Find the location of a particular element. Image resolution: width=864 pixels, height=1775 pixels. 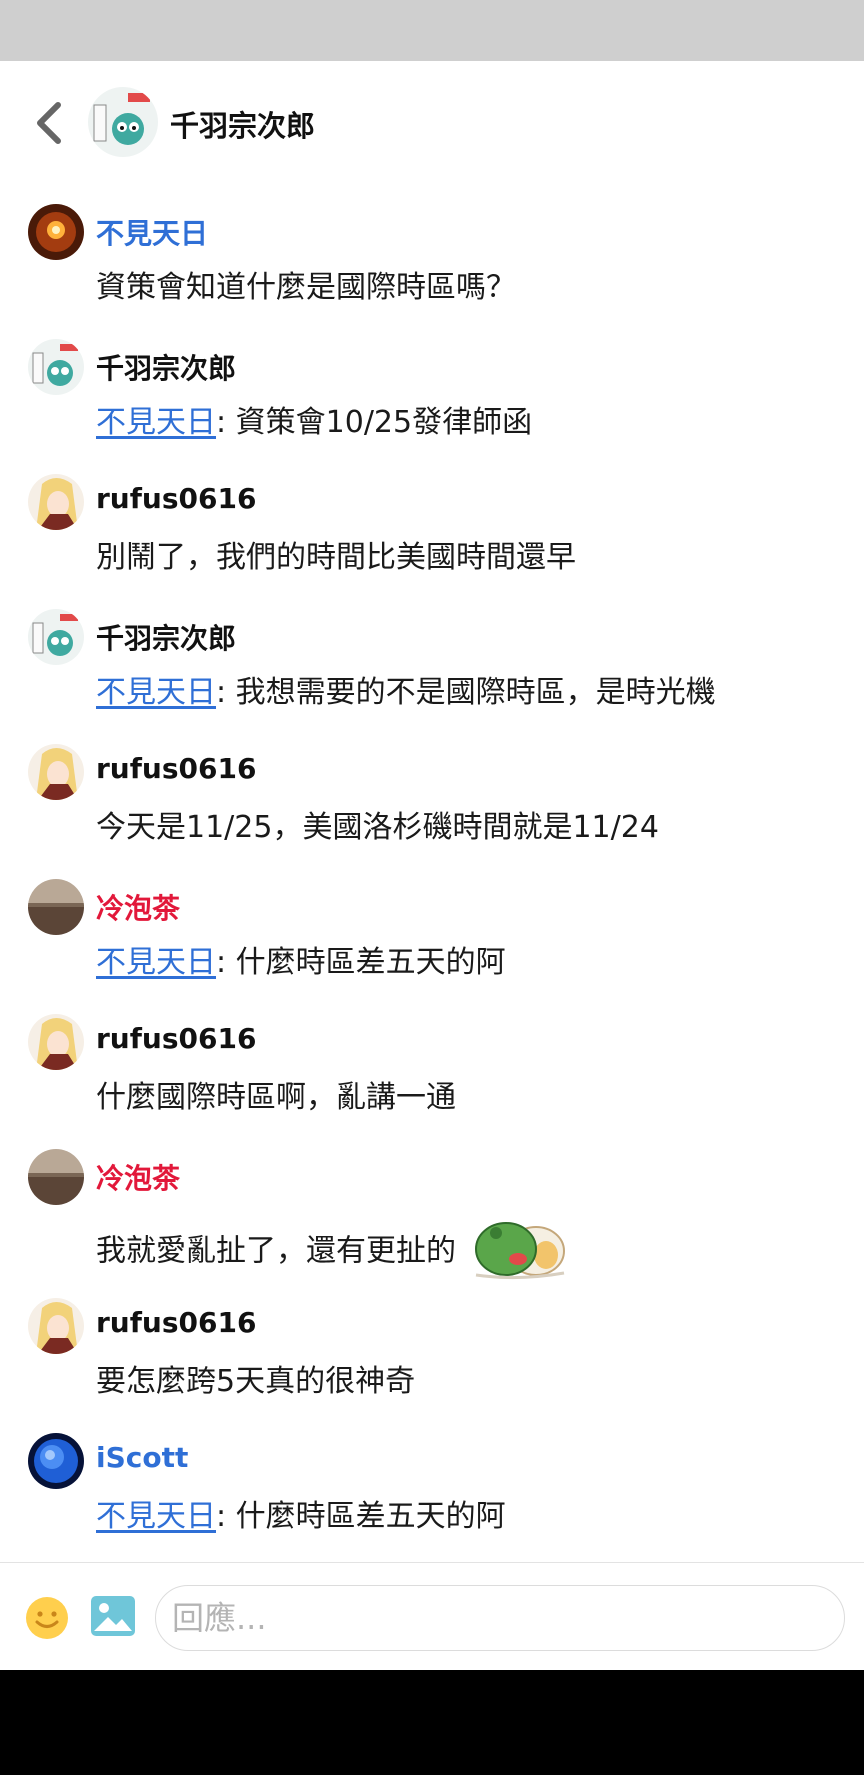

frog-sticker is located at coordinates (518, 1252).